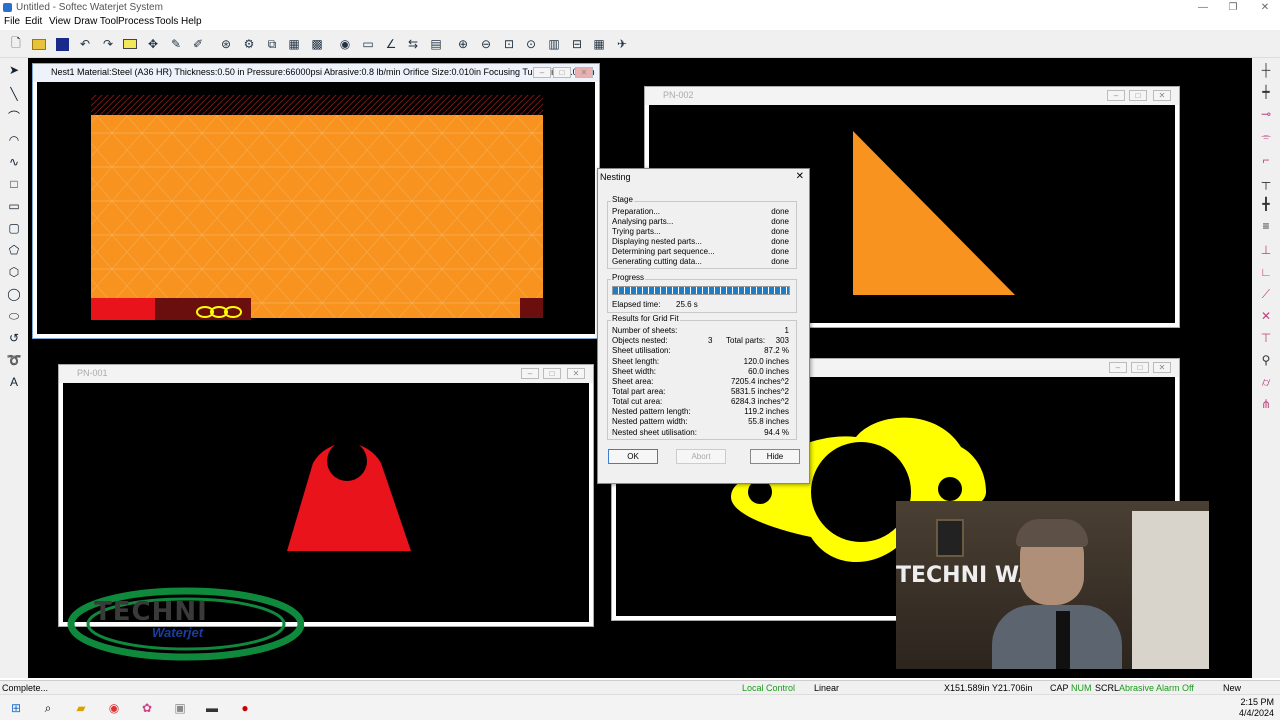  Describe the element at coordinates (1266, 338) in the screenshot. I see `extend-icon: ⊤` at that location.